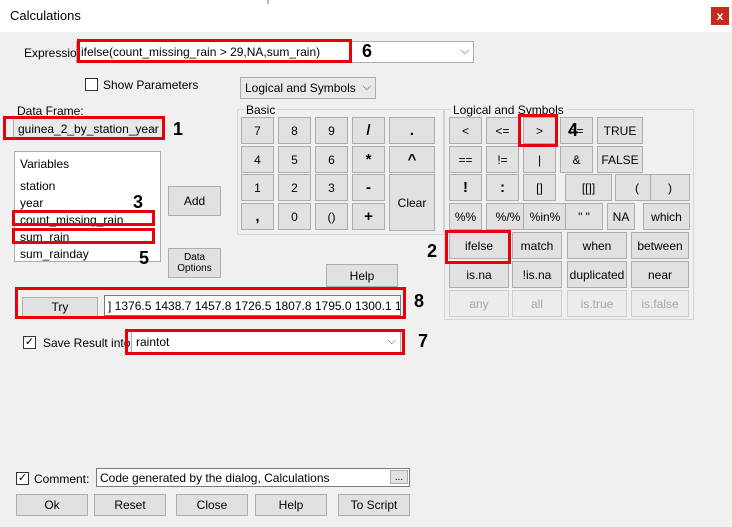  Describe the element at coordinates (54, 53) in the screenshot. I see `expression-label: Expression` at that location.